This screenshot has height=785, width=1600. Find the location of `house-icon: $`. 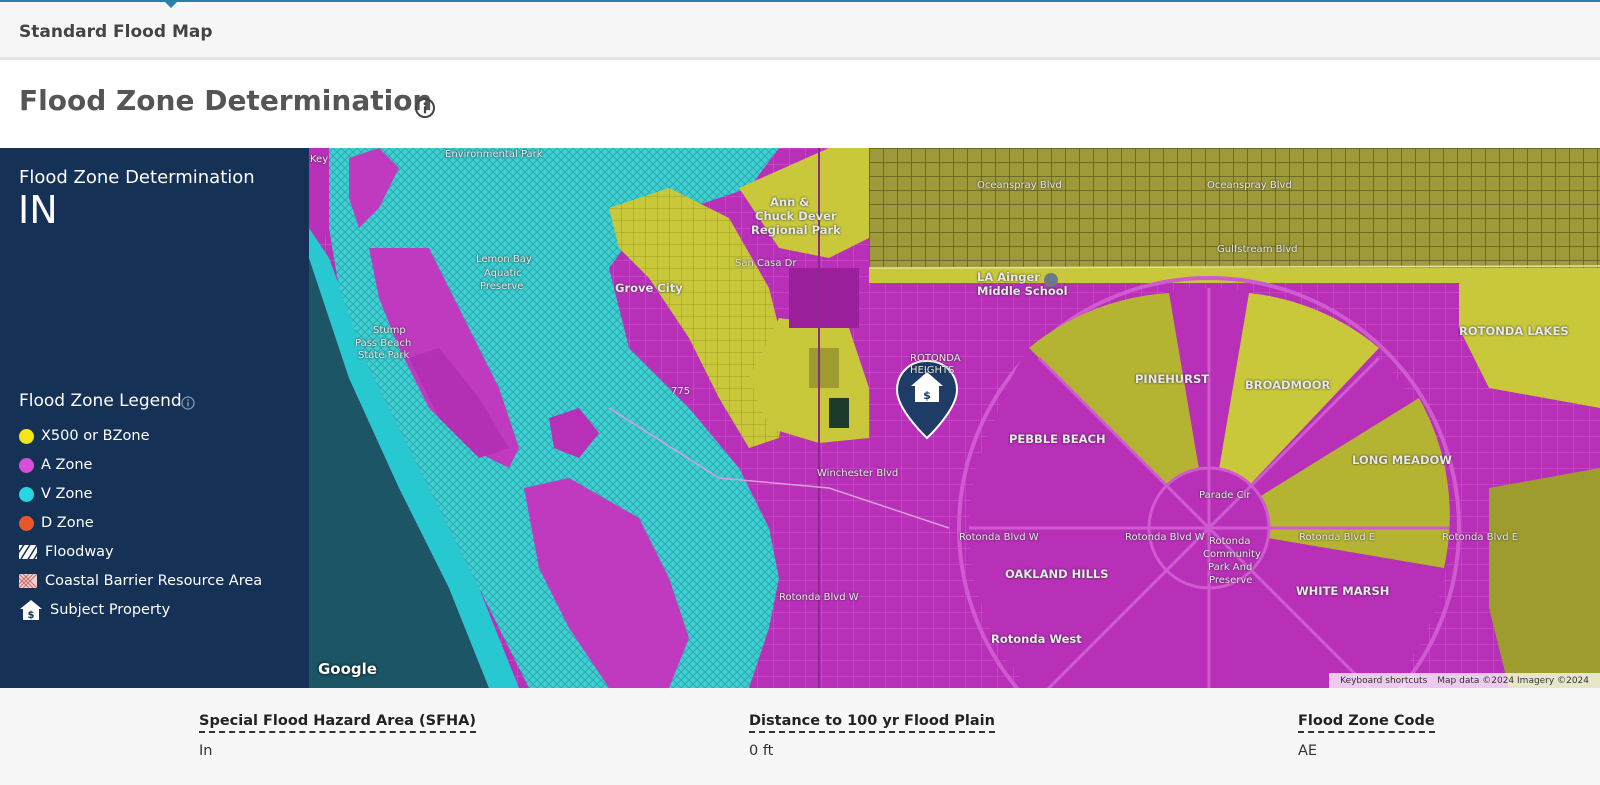

house-icon: $ is located at coordinates (31, 610).